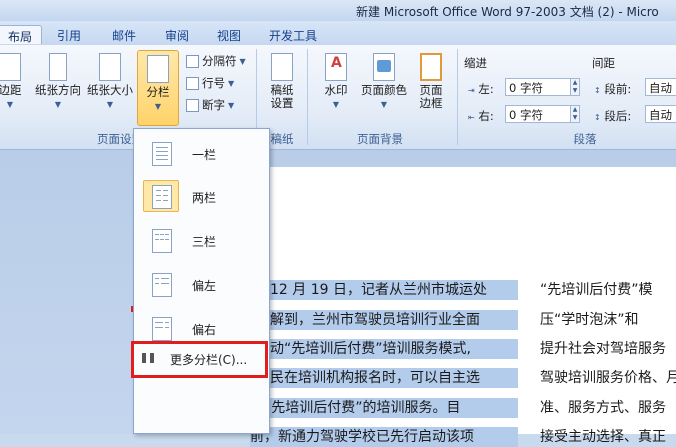 The image size is (676, 447). I want to click on columns-one-label: 一栏, so click(204, 155).